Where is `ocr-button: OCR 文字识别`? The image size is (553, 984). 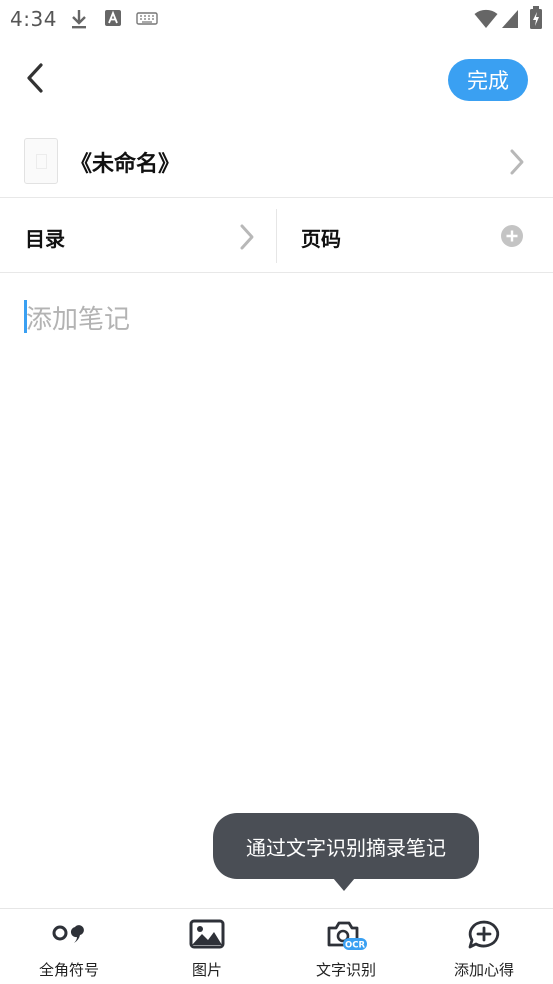
ocr-button: OCR 文字识别 is located at coordinates (346, 946).